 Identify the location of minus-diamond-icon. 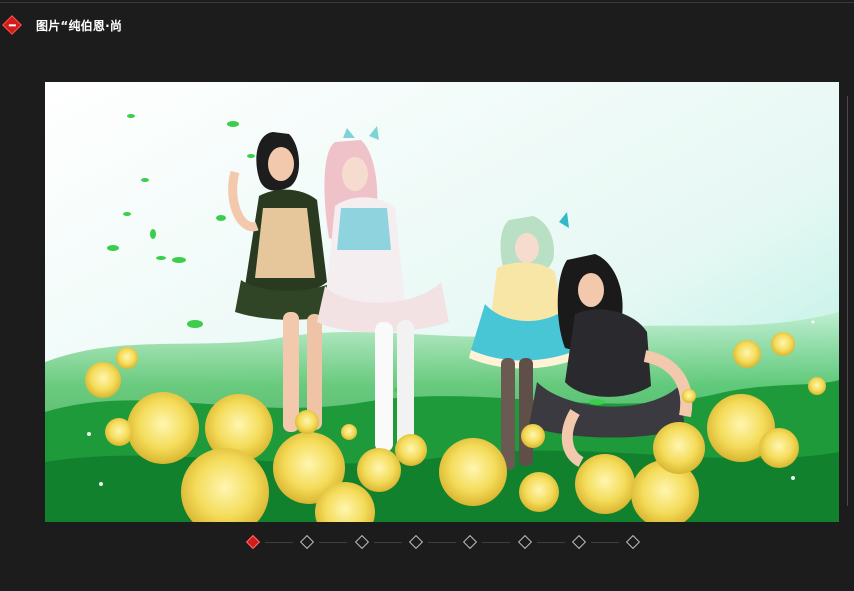
(12, 25).